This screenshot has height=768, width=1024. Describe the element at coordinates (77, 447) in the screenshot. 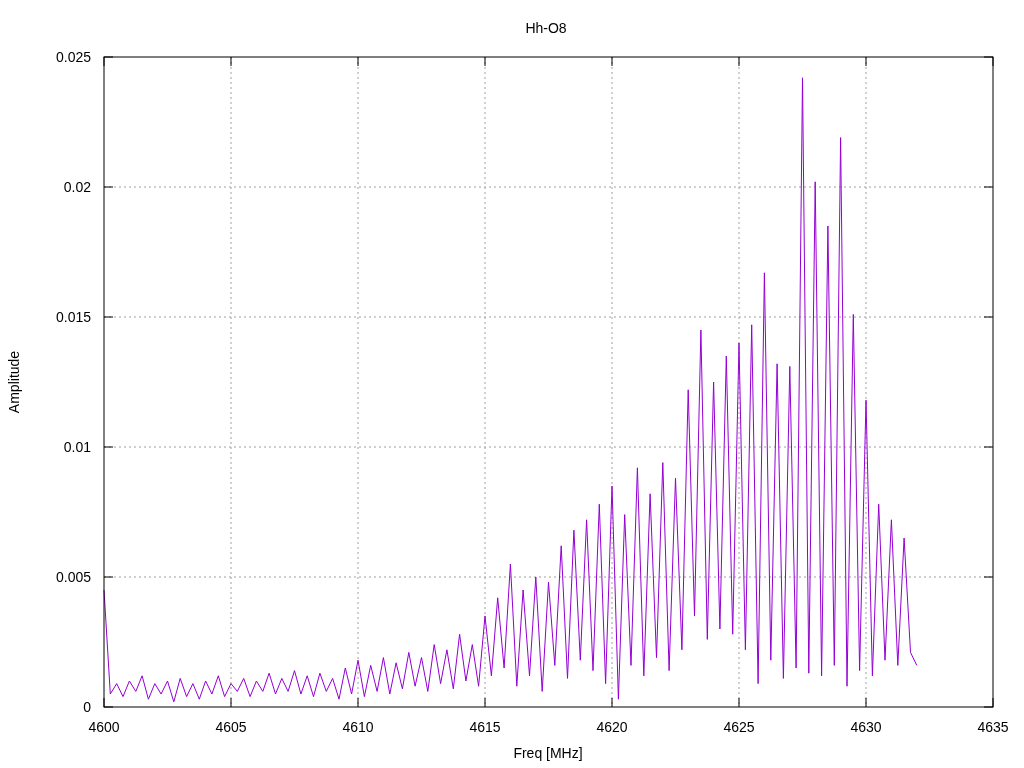

I see `y-tick-label: 0.01` at that location.